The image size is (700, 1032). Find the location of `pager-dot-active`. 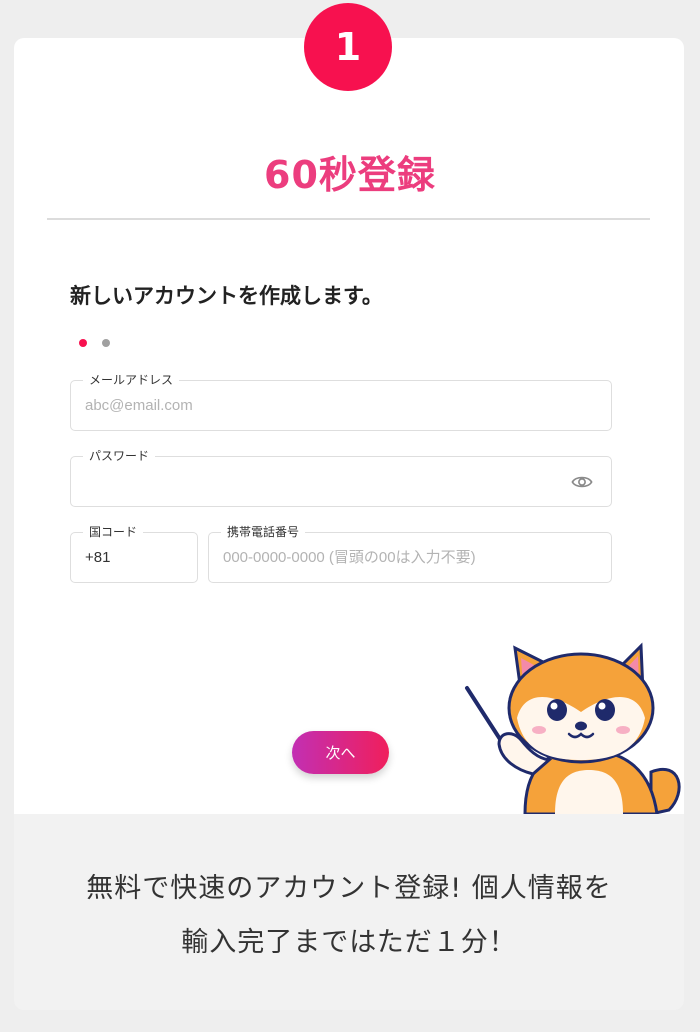

pager-dot-active is located at coordinates (83, 343).